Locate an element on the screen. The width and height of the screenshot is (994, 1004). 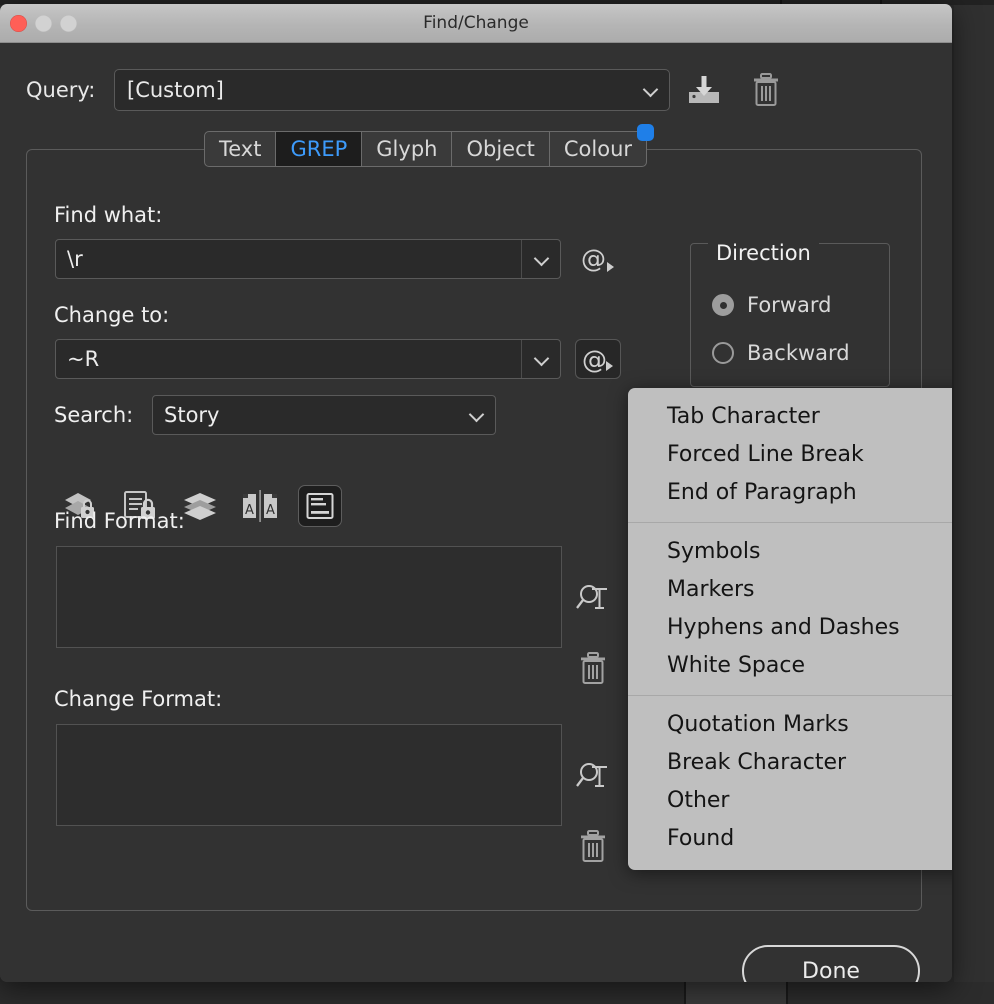
change-to-special-chars-button: @ is located at coordinates (598, 359).